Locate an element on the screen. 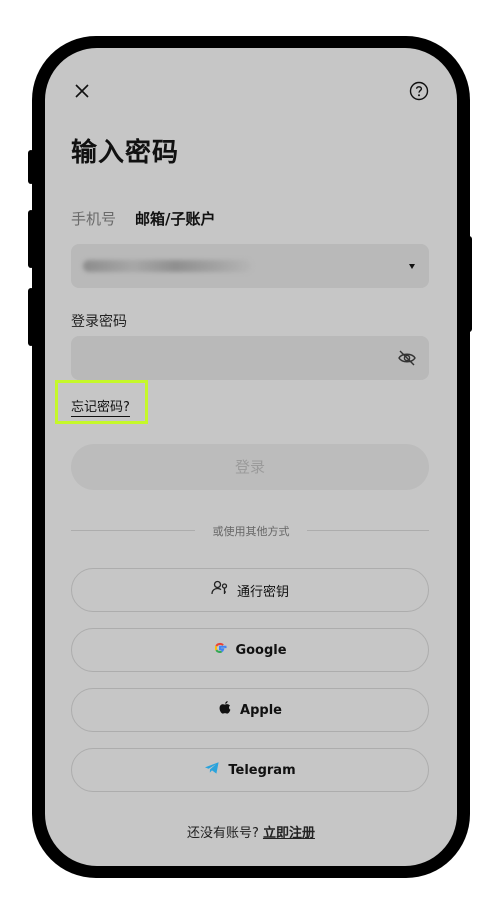  register-link: 立即注册 is located at coordinates (289, 833).